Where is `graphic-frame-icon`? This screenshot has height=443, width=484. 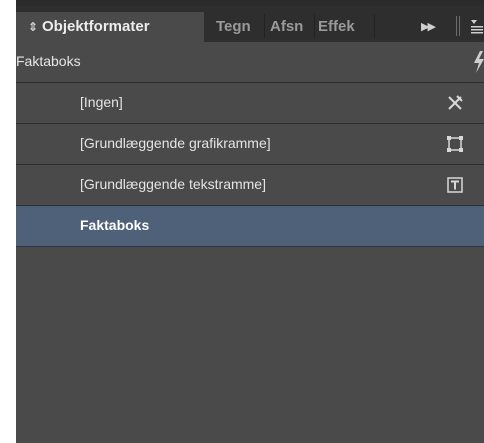 graphic-frame-icon is located at coordinates (455, 144).